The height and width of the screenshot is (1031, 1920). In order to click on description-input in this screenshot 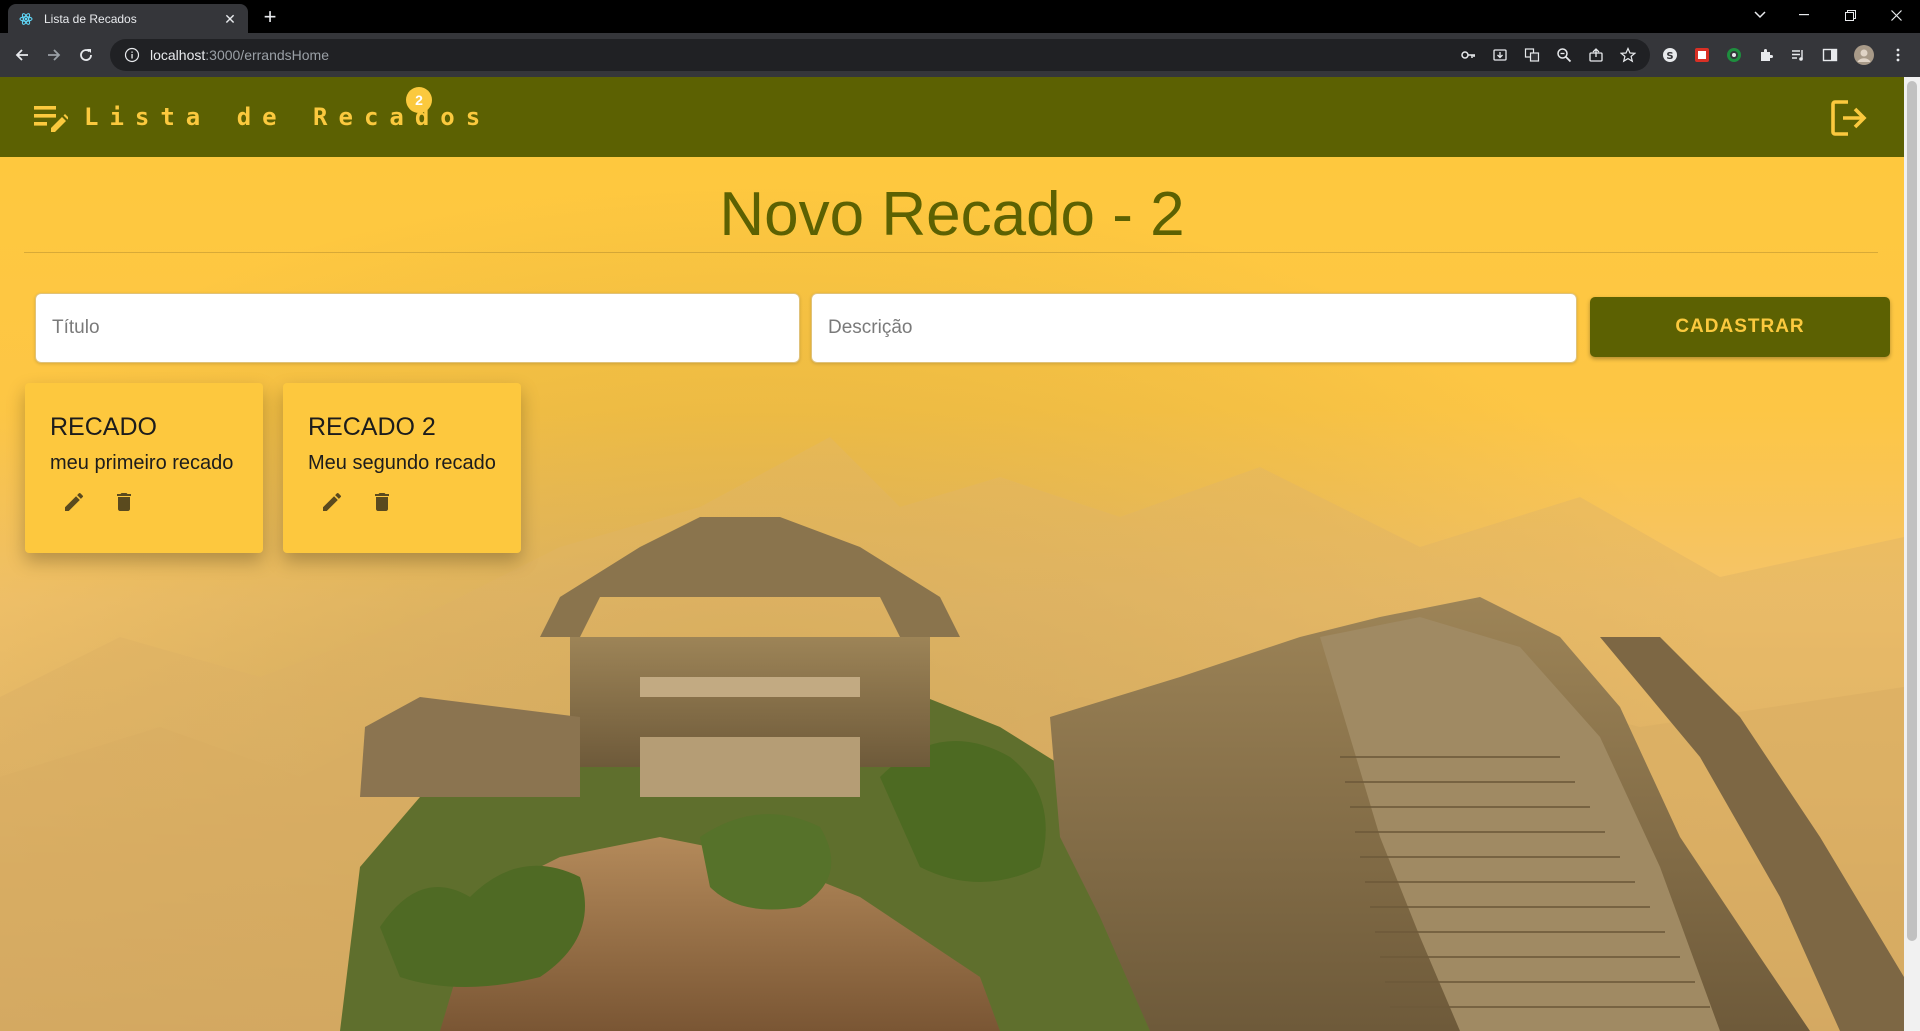, I will do `click(1202, 328)`.